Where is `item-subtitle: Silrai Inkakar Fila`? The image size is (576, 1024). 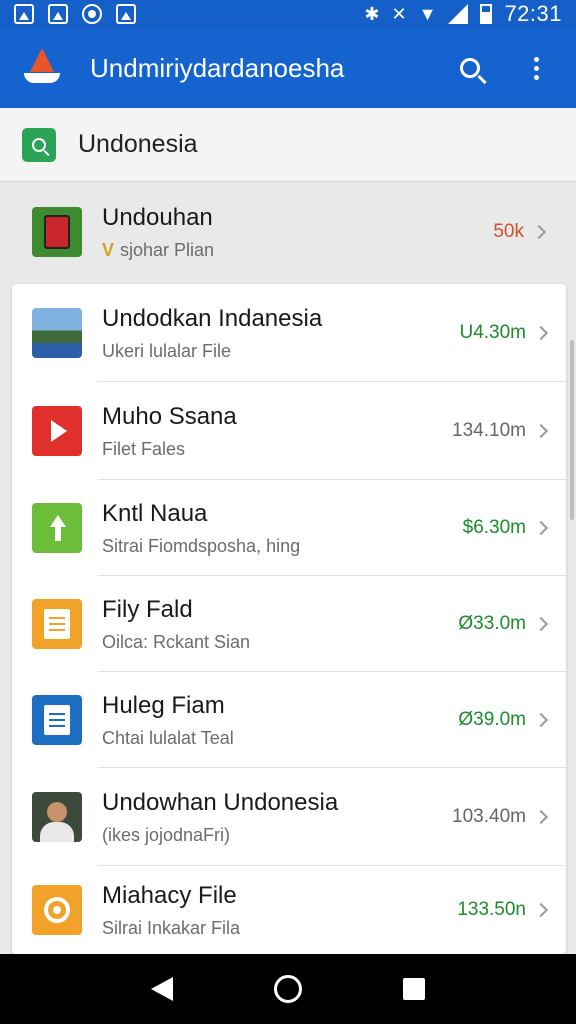 item-subtitle: Silrai Inkakar Fila is located at coordinates (171, 927).